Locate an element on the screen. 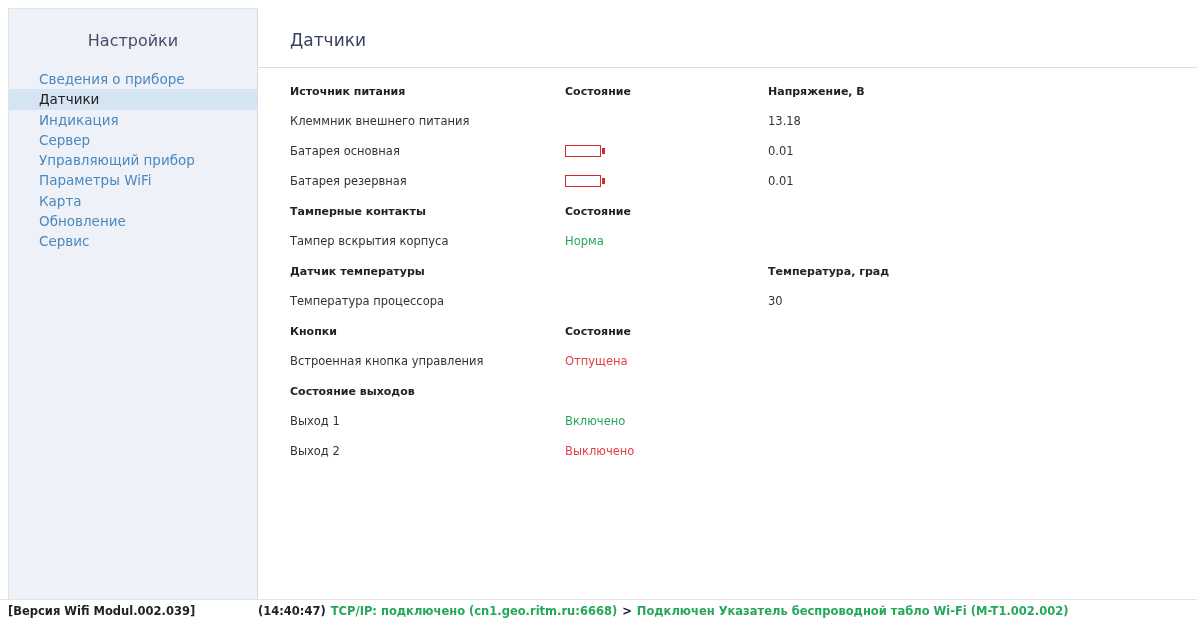 The height and width of the screenshot is (621, 1197). column-header: Состояние выходов is located at coordinates (353, 391).